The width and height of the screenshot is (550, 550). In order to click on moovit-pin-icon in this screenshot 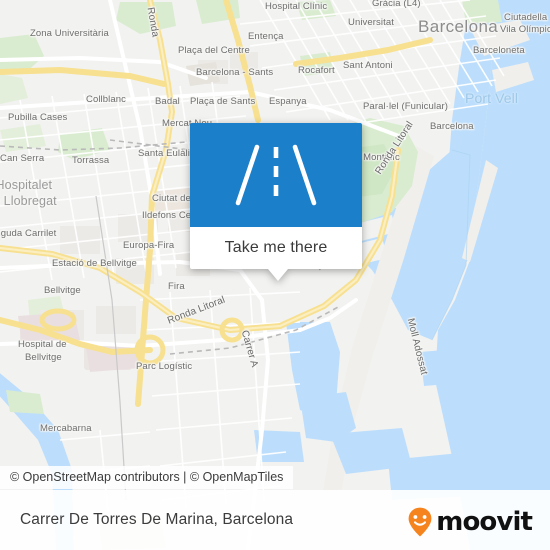, I will do `click(420, 522)`.